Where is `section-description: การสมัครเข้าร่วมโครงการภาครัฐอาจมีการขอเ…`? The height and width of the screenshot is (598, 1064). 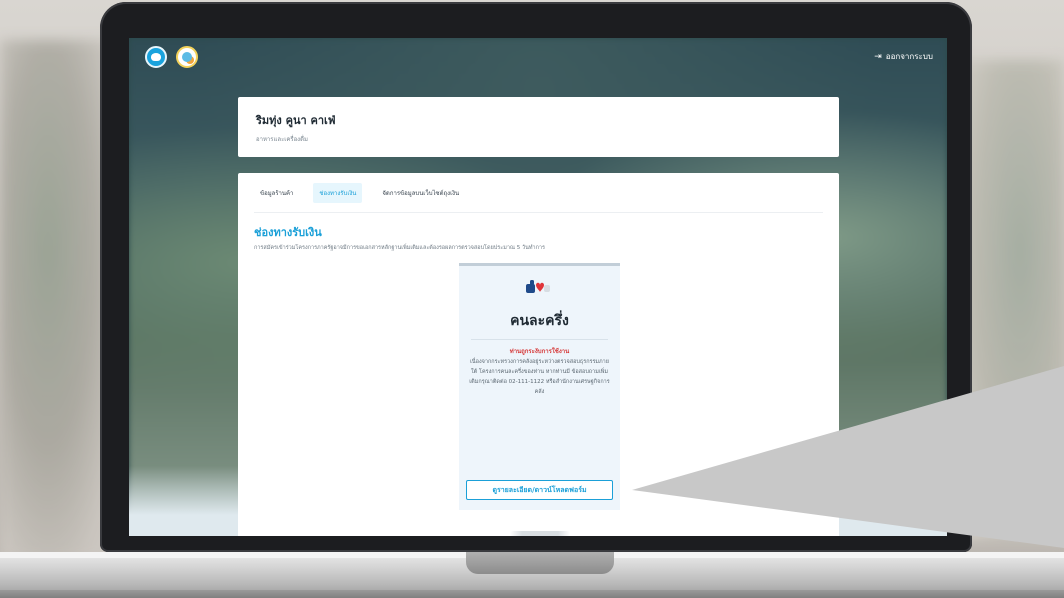
section-description: การสมัครเข้าร่วมโครงการภาครัฐอาจมีการขอเ… is located at coordinates (399, 248).